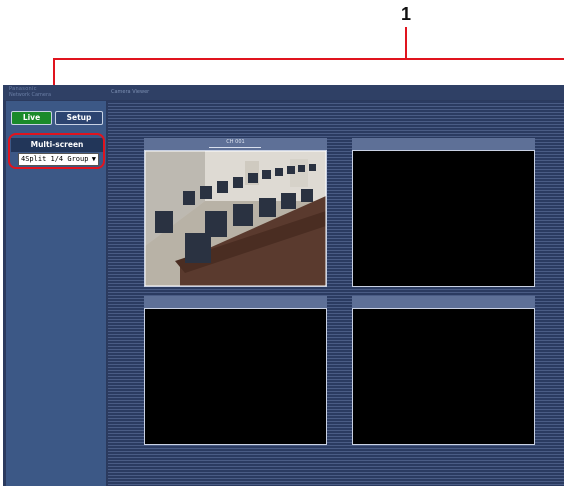  What do you see at coordinates (308, 59) in the screenshot?
I see `callout-line-horizontal` at bounding box center [308, 59].